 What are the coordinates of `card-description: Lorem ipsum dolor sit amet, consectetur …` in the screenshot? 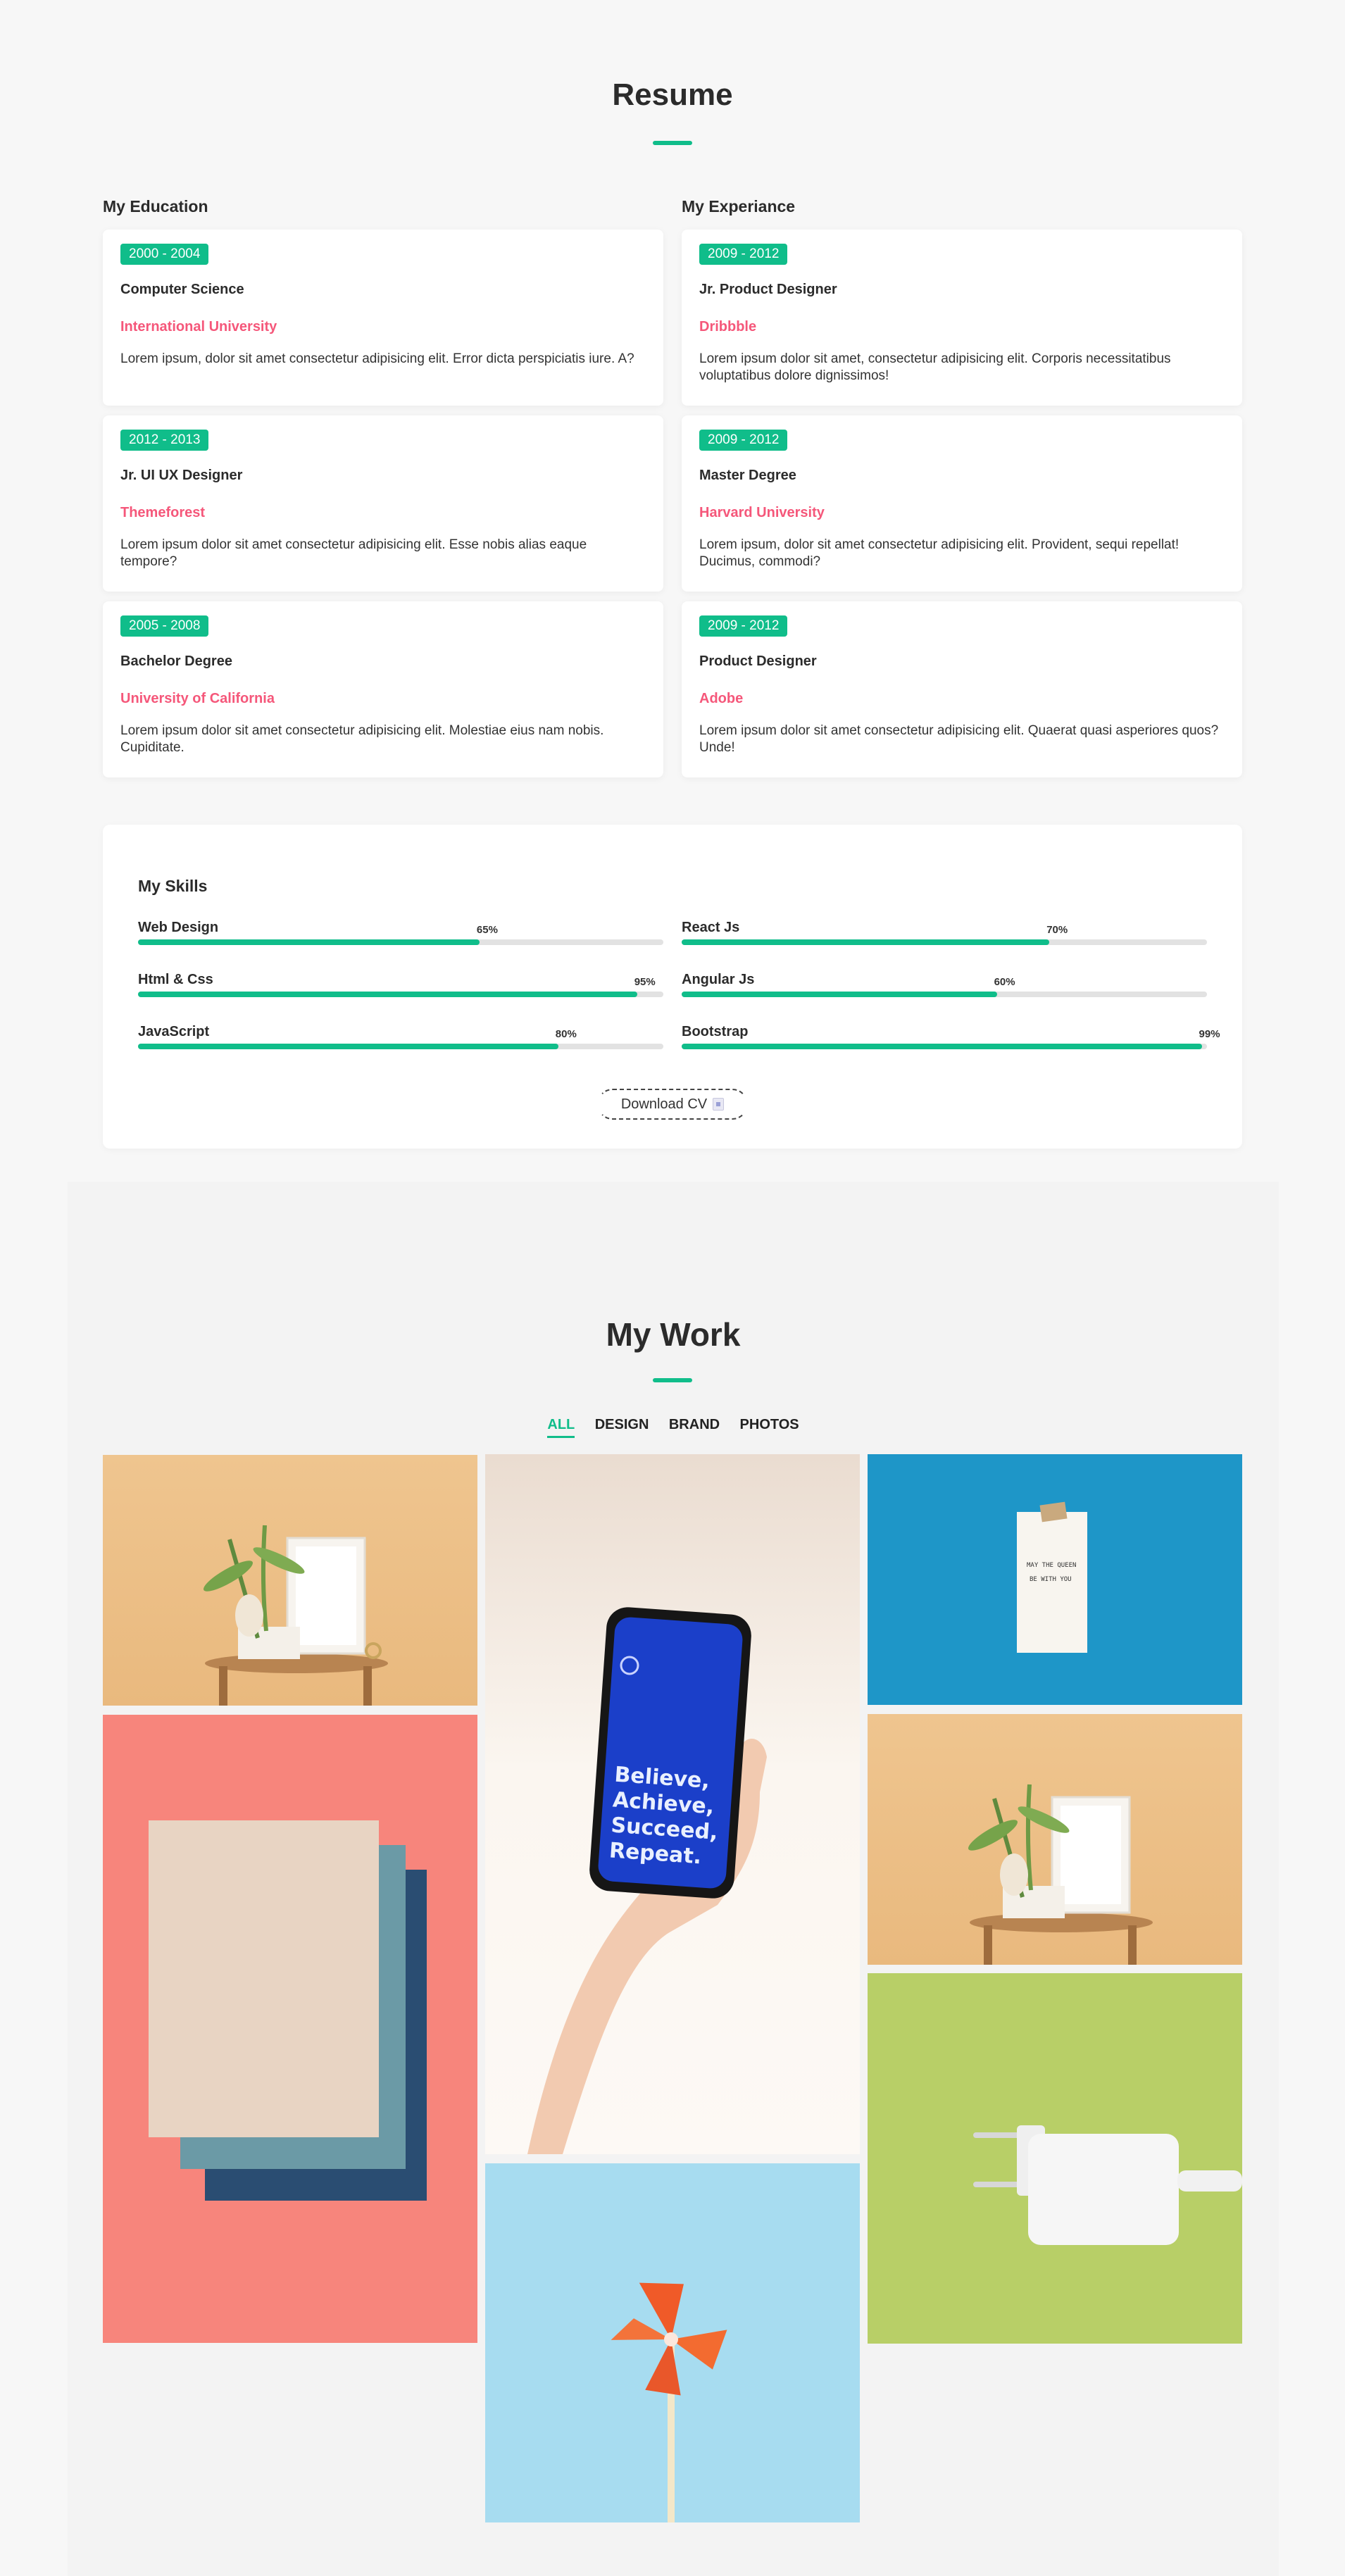 It's located at (935, 367).